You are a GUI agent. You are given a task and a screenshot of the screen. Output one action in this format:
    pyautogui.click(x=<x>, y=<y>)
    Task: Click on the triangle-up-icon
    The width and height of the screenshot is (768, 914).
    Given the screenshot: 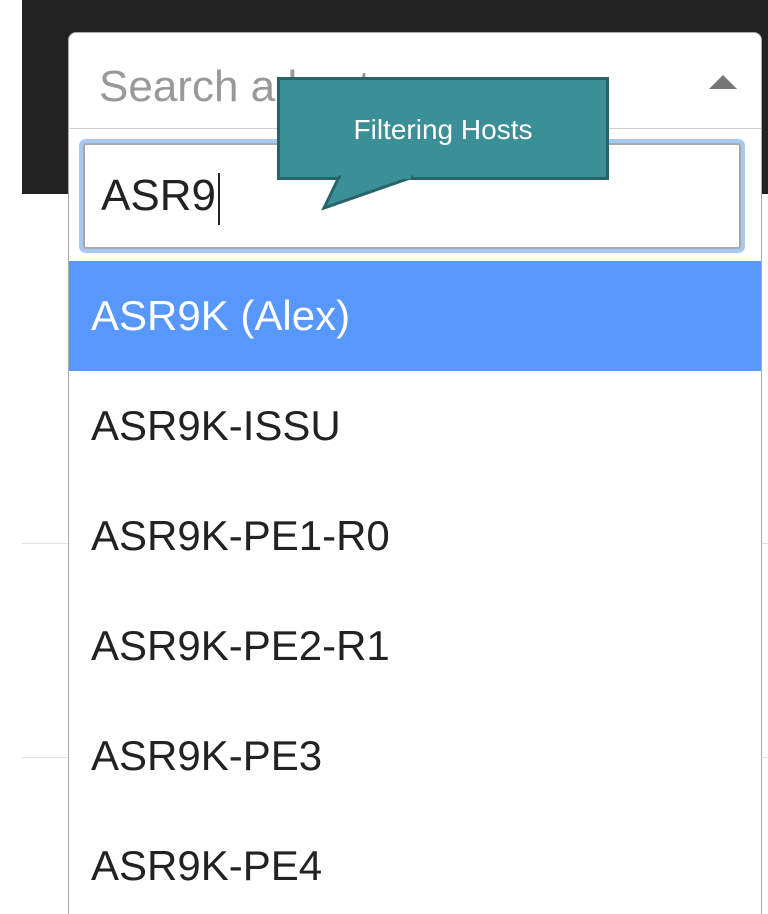 What is the action you would take?
    pyautogui.click(x=723, y=82)
    